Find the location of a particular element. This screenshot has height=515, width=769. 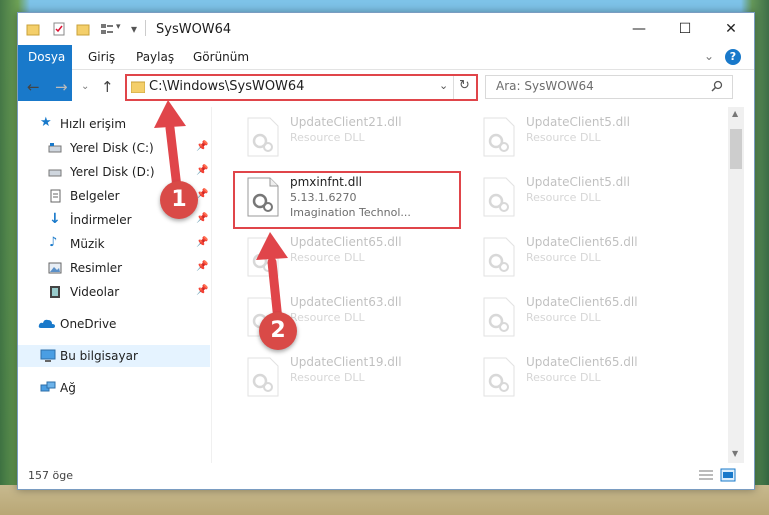

step-badge-2: 2 is located at coordinates (278, 331).